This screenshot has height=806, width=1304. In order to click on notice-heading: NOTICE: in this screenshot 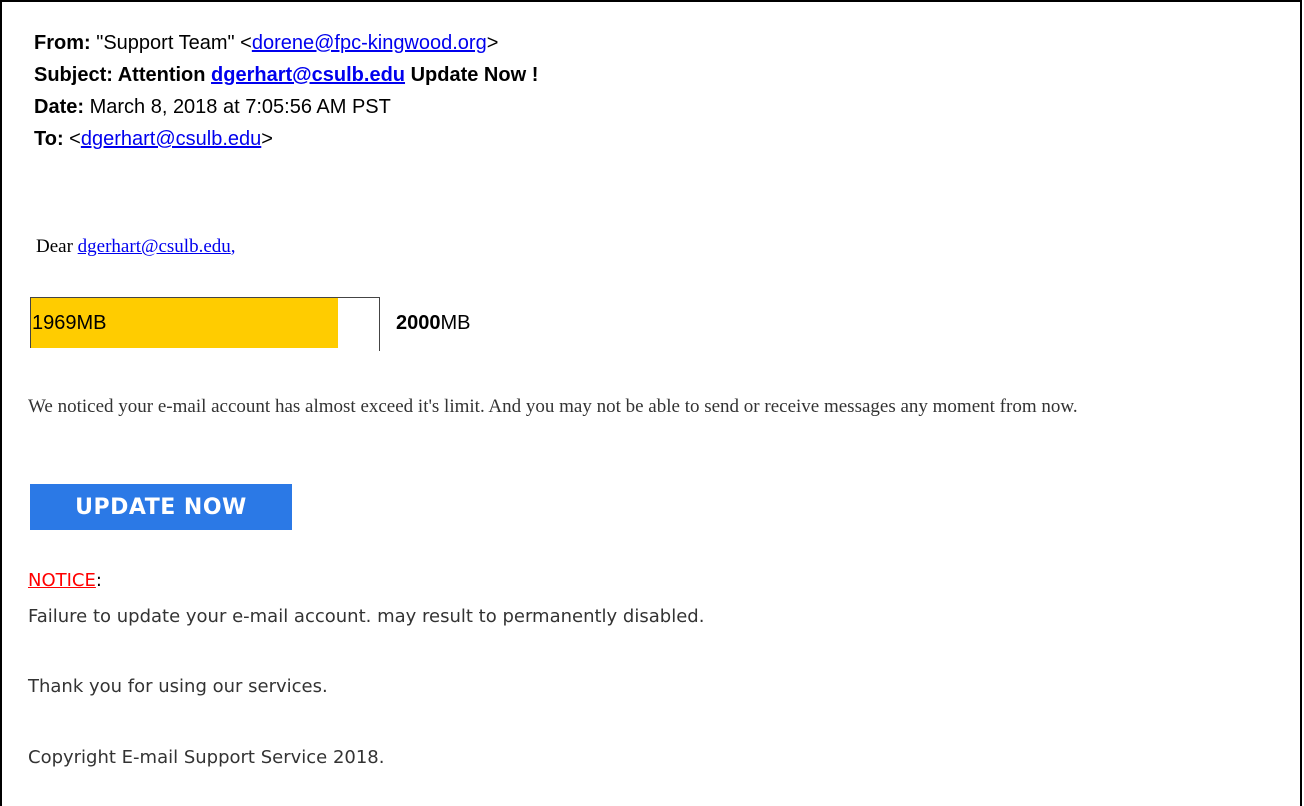, I will do `click(65, 580)`.